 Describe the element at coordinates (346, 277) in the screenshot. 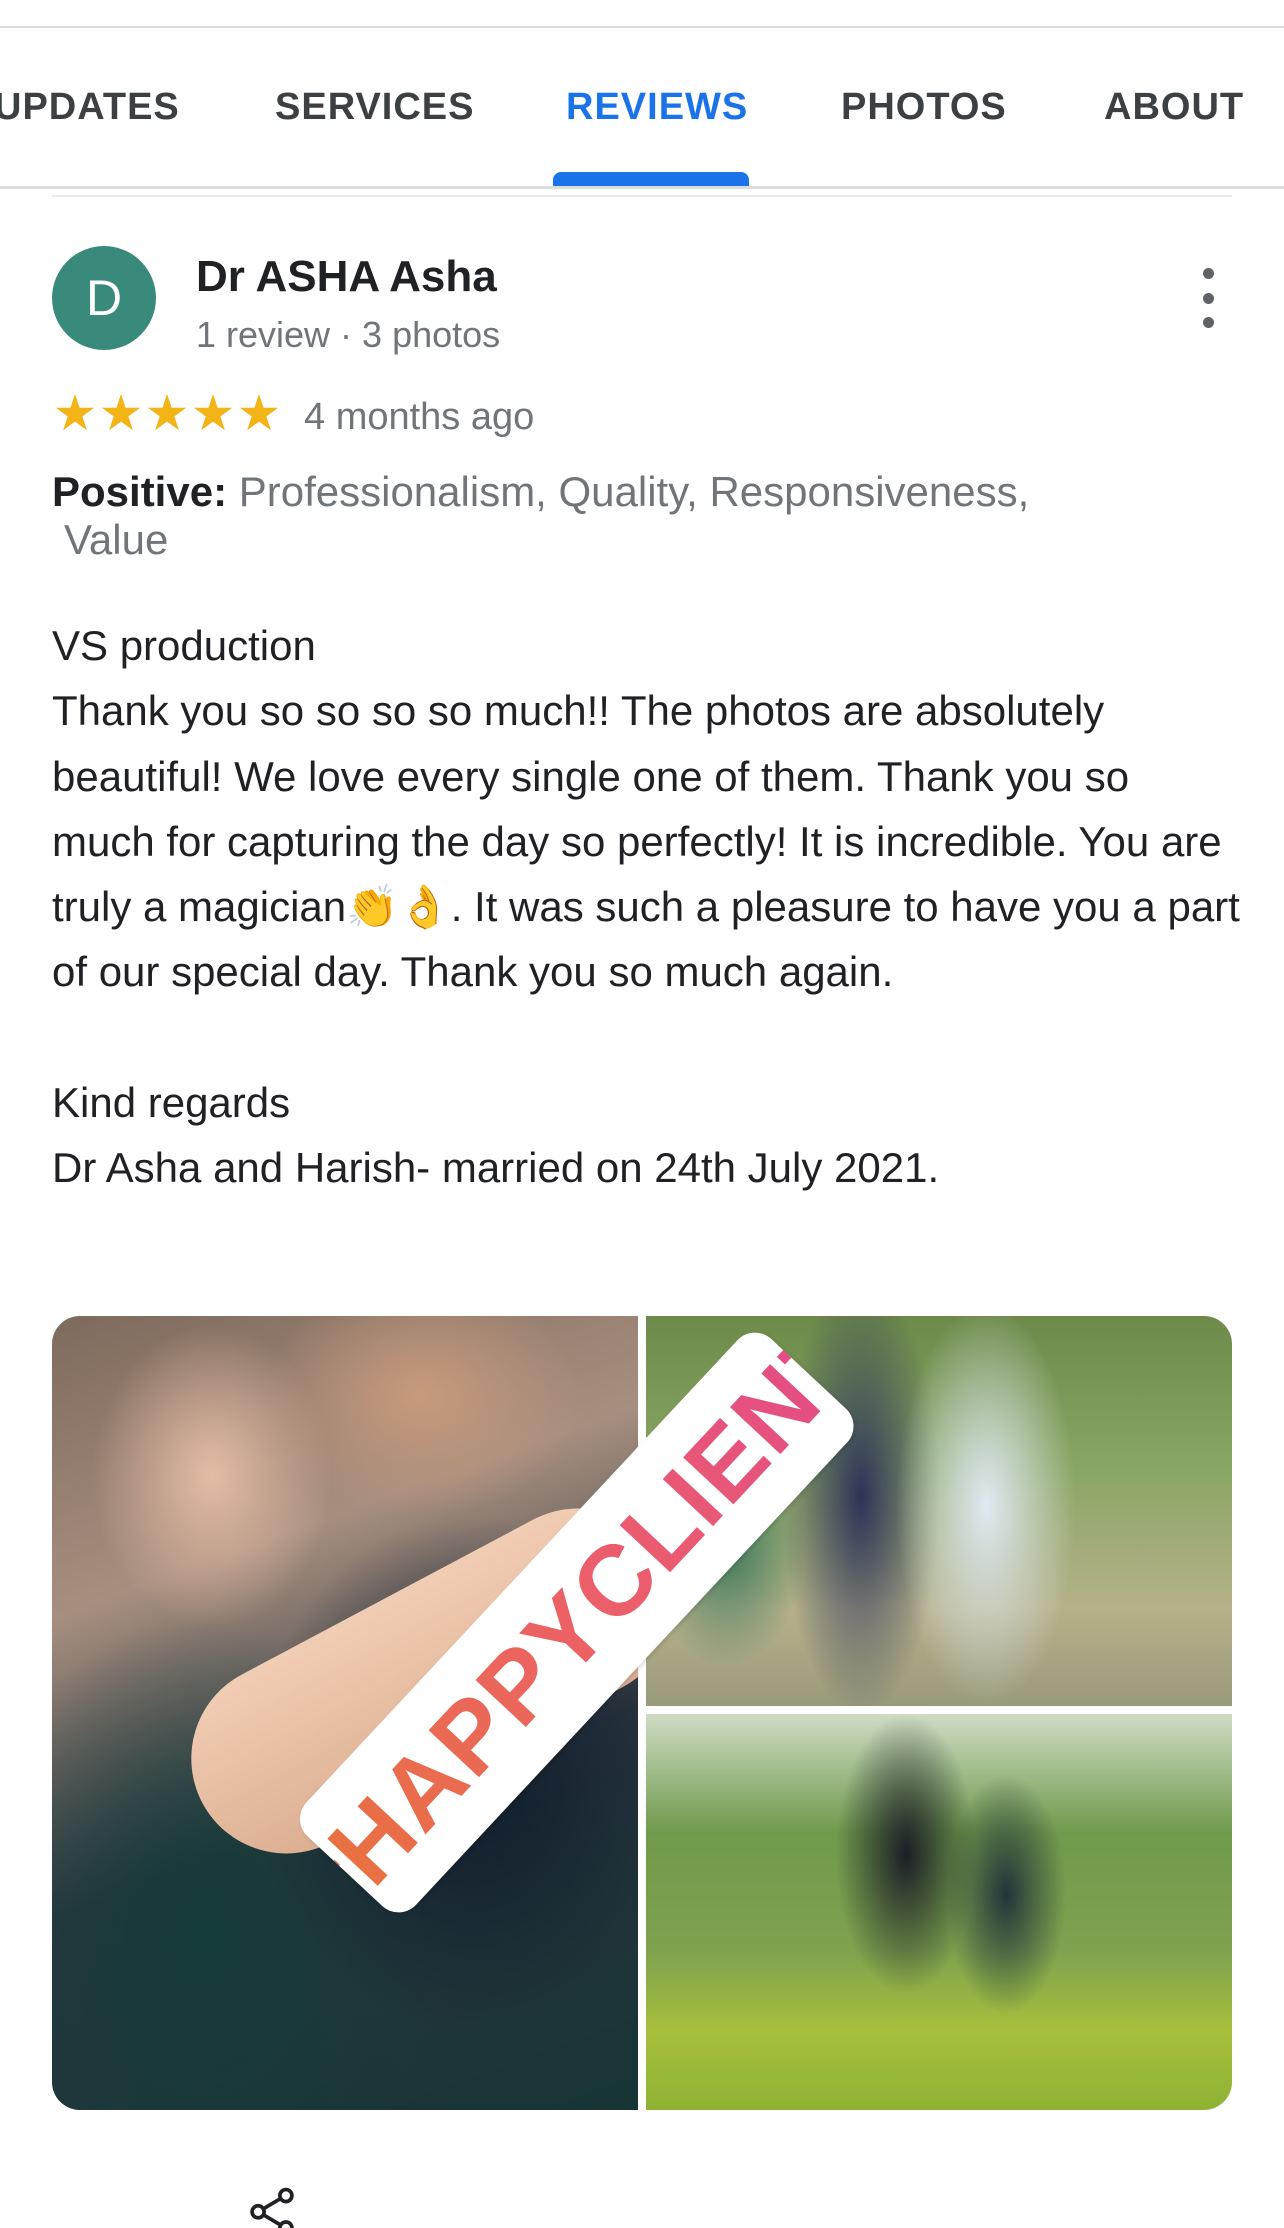

I see `reviewer-name: Dr ASHA Asha` at that location.